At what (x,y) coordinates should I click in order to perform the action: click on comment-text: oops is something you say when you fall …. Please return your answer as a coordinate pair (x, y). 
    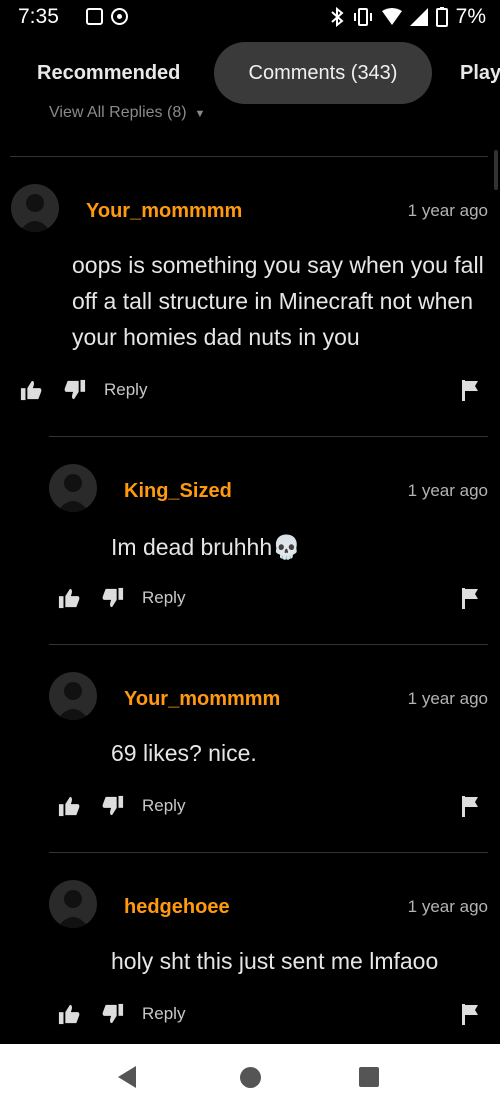
    Looking at the image, I should click on (278, 301).